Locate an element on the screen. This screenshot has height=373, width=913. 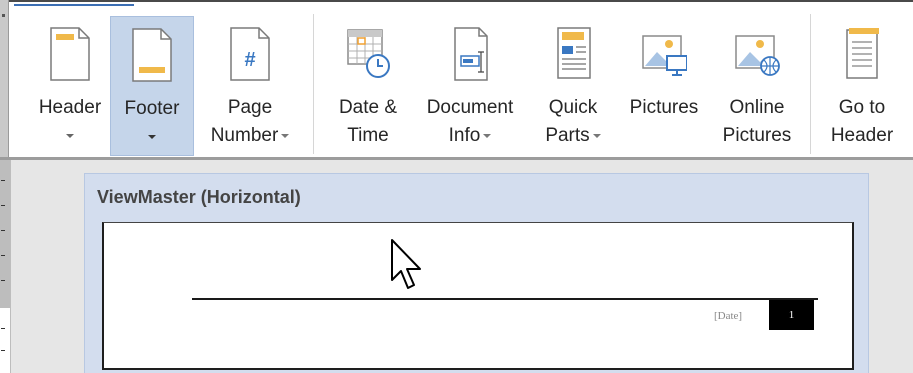
header-button: Header is located at coordinates (70, 86).